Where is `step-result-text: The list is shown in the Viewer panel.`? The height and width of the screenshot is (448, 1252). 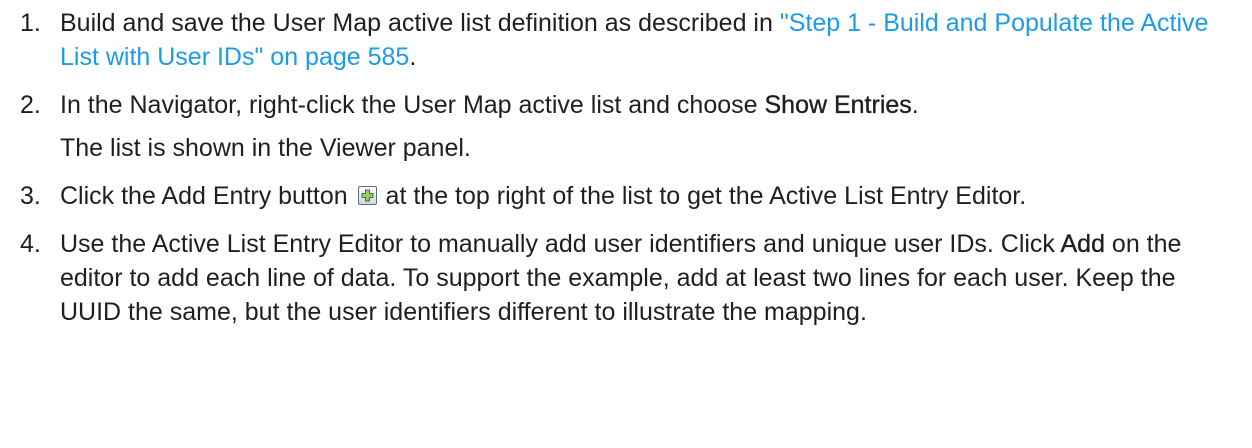
step-result-text: The list is shown in the Viewer panel. is located at coordinates (265, 148).